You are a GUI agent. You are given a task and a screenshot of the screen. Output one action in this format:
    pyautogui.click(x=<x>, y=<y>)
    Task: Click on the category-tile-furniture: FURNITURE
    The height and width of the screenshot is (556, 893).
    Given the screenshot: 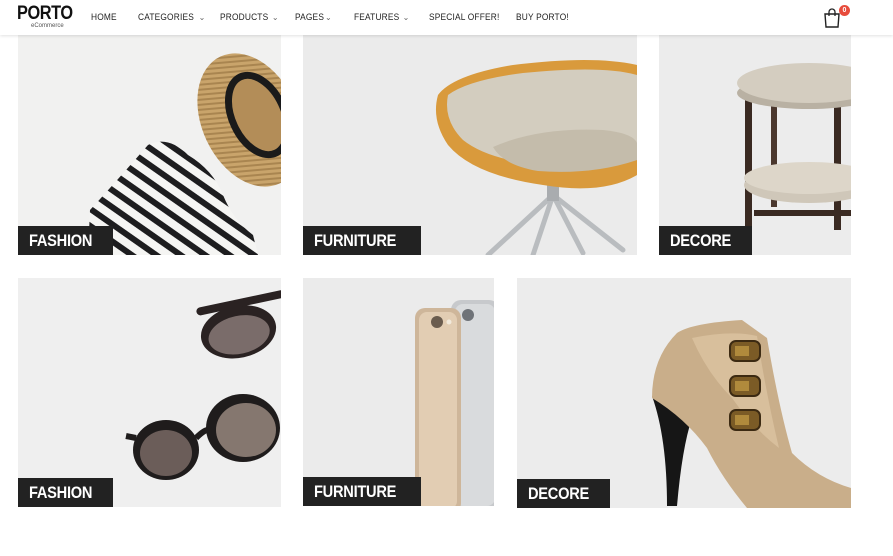 What is the action you would take?
    pyautogui.click(x=470, y=145)
    